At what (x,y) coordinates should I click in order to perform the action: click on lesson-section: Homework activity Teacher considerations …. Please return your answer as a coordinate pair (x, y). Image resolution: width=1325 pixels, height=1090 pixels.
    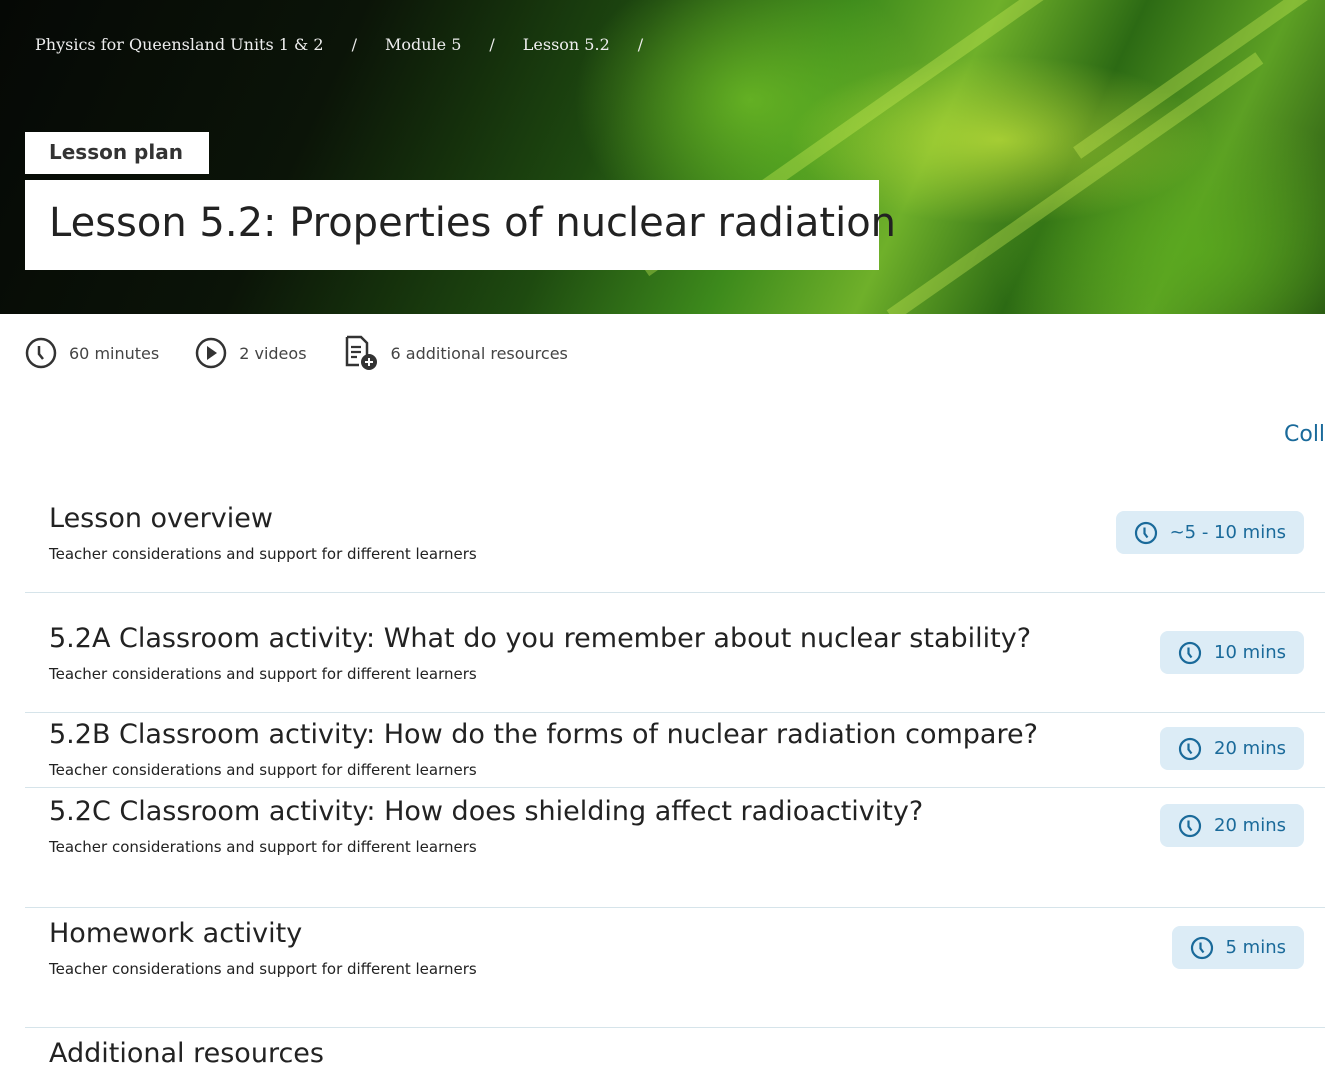
    Looking at the image, I should click on (675, 969).